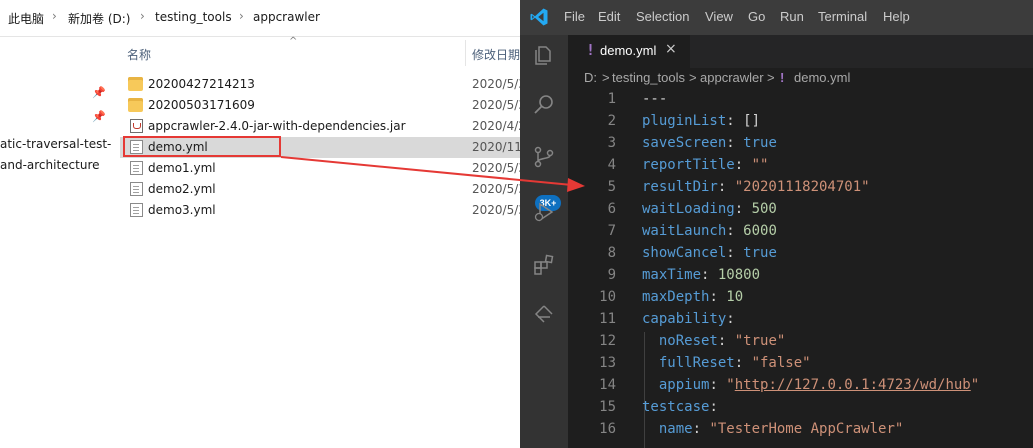  Describe the element at coordinates (760, 143) in the screenshot. I see `yaml-value: true` at that location.